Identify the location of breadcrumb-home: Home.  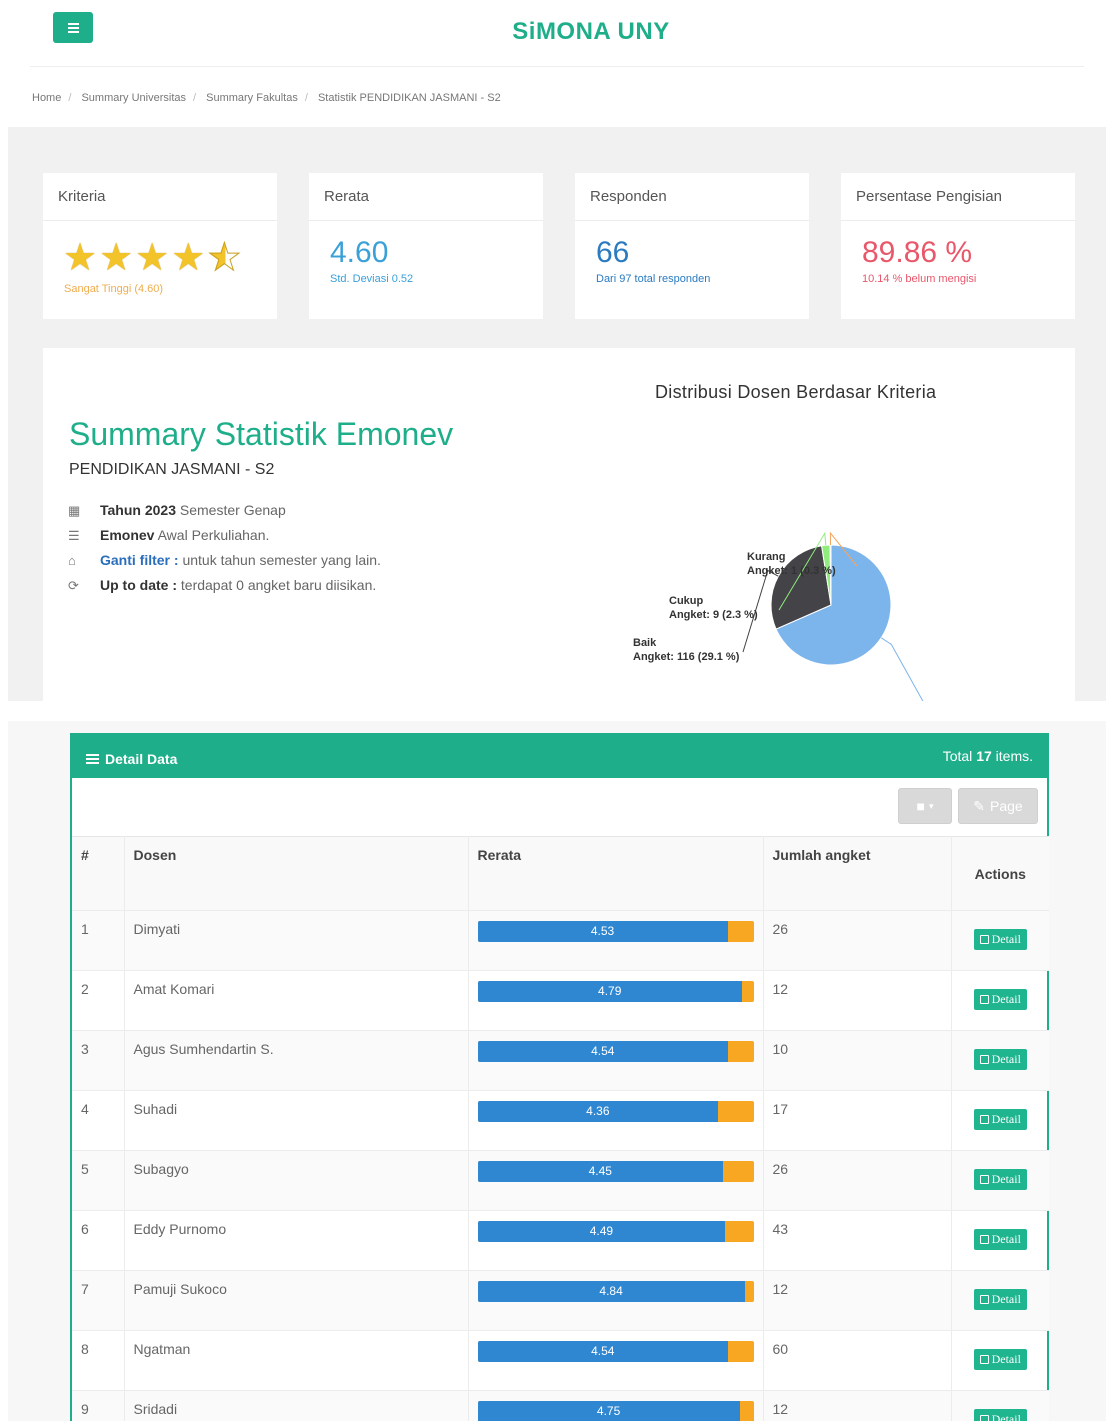
(46, 98).